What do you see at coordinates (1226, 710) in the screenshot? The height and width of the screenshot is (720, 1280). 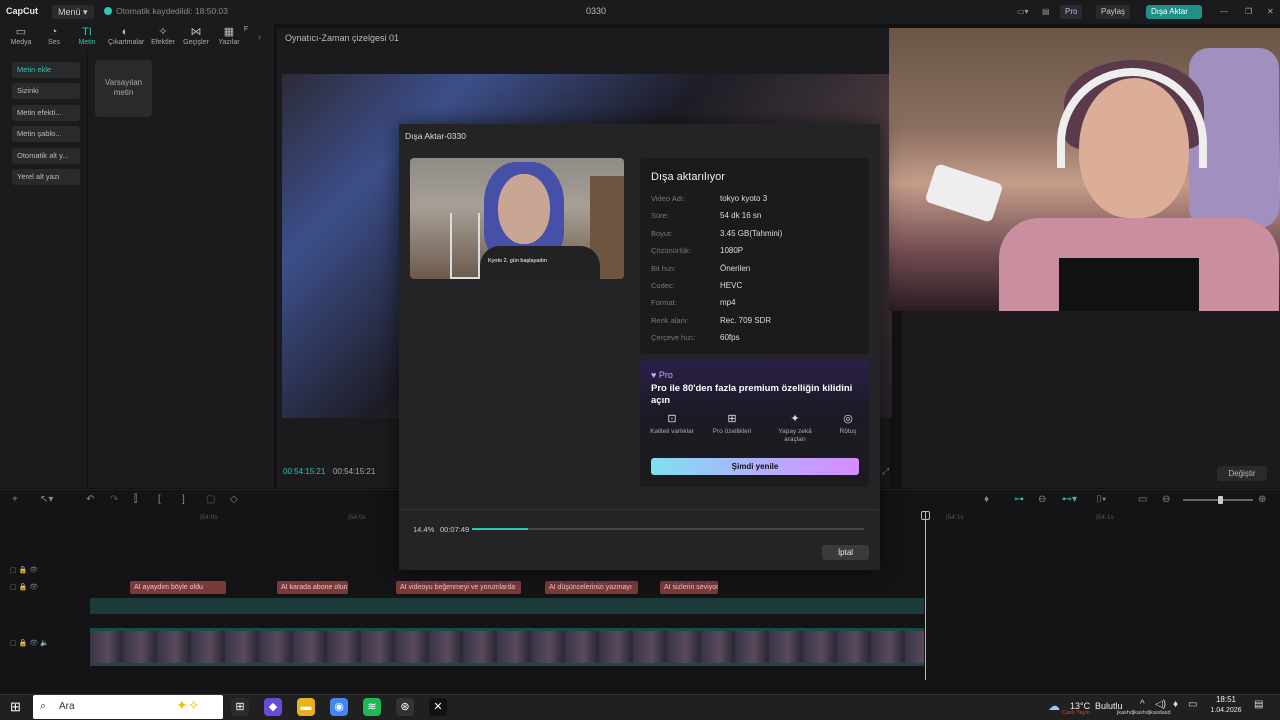 I see `clock-date: 1.04.2026` at bounding box center [1226, 710].